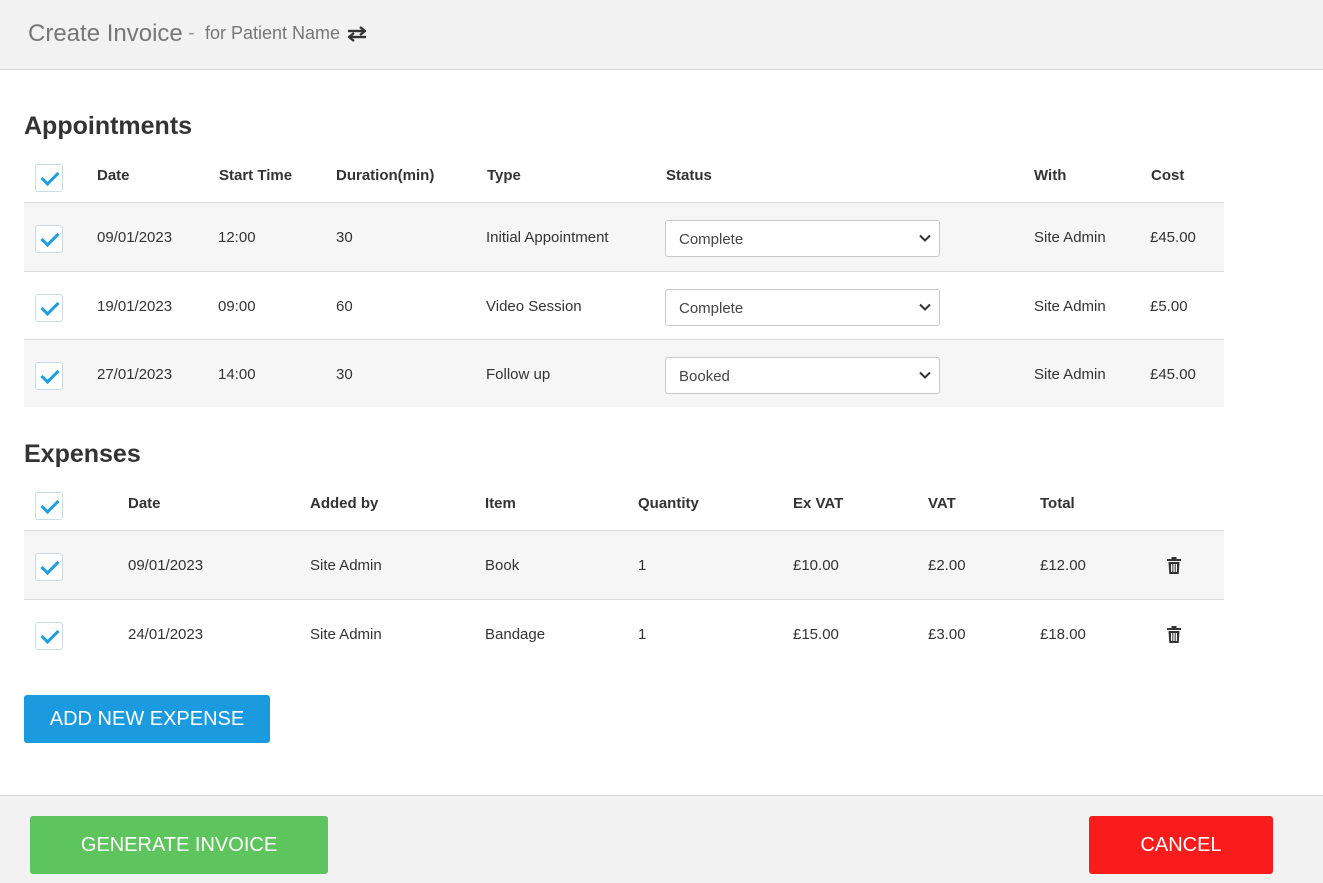 The height and width of the screenshot is (883, 1323). I want to click on expense-ex-vat: £10.00, so click(816, 565).